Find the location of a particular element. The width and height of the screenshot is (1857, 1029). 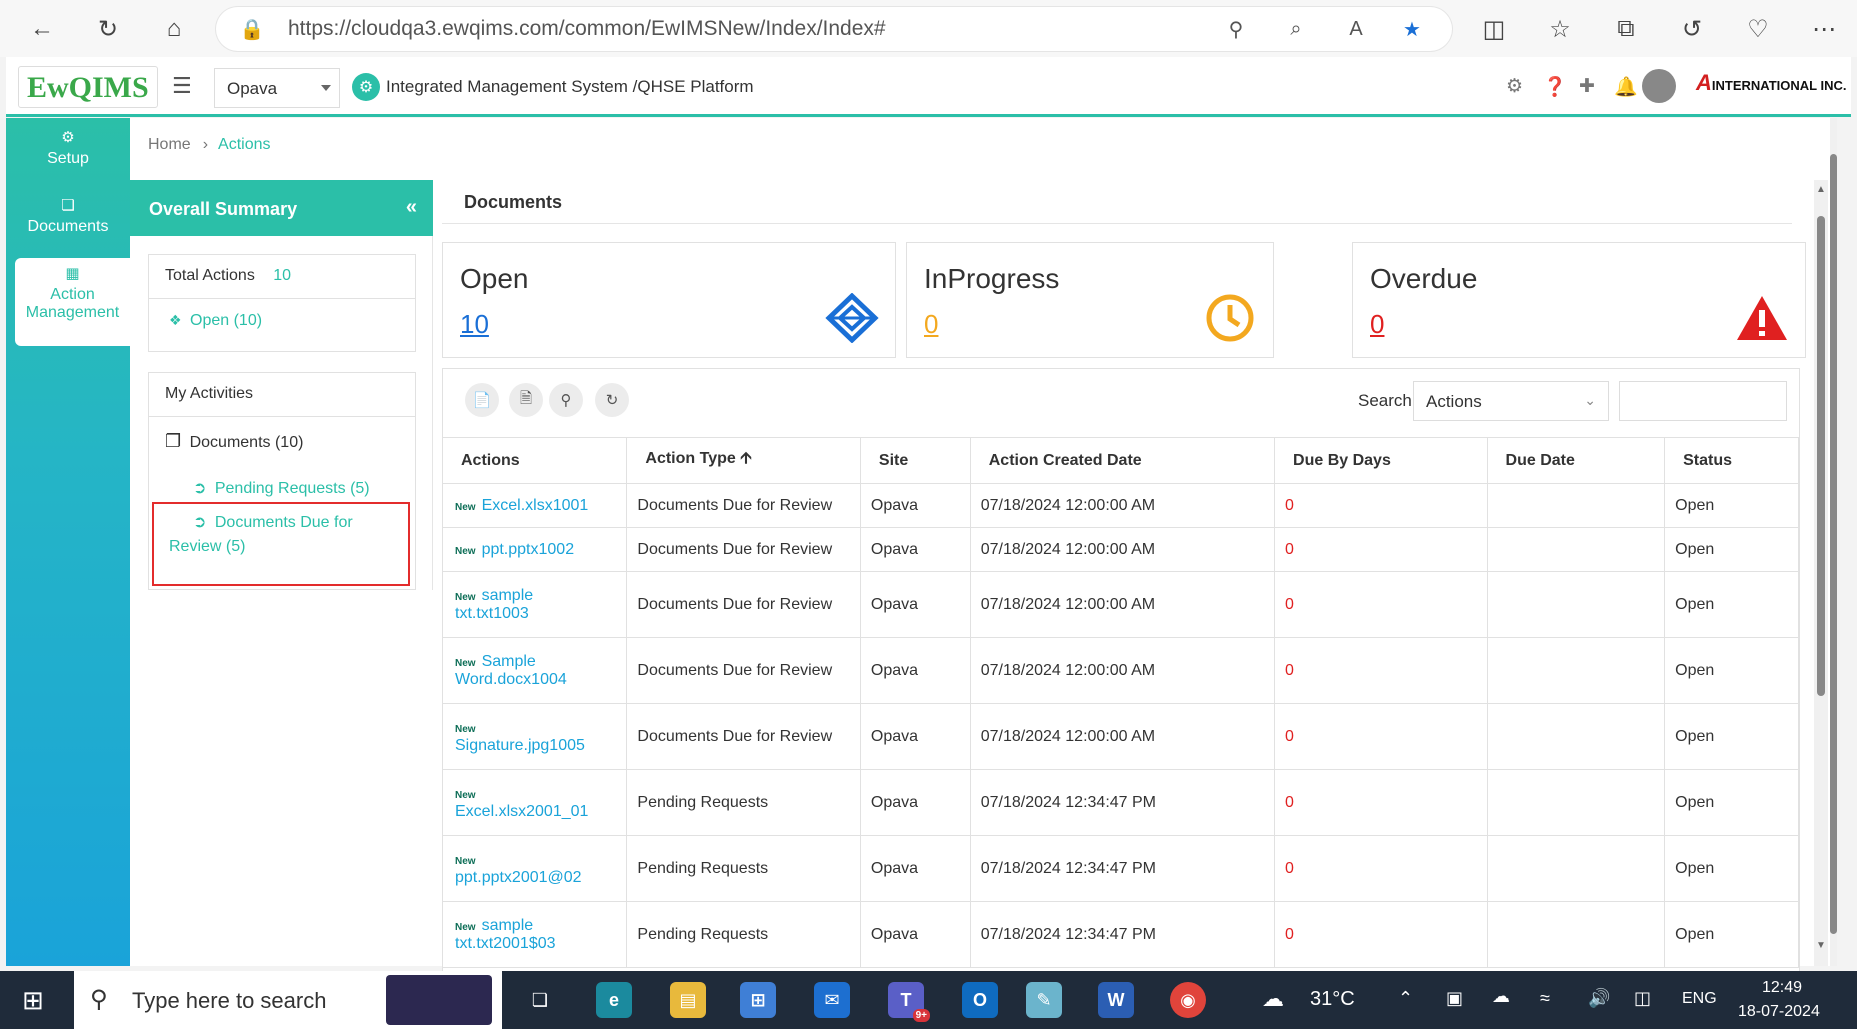

outer-scrollbar-thumb is located at coordinates (1833, 544).